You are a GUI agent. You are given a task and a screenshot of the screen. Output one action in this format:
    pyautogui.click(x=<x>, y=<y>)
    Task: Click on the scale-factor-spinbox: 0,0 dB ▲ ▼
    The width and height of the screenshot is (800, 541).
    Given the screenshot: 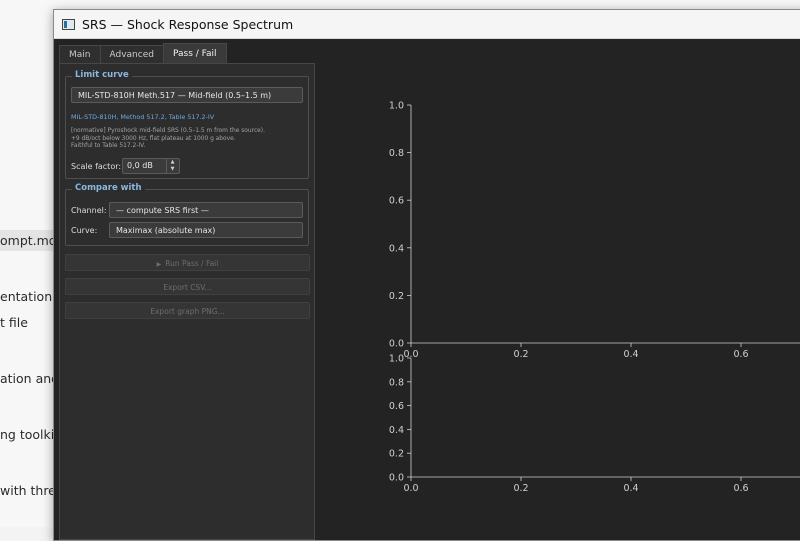 What is the action you would take?
    pyautogui.click(x=151, y=166)
    